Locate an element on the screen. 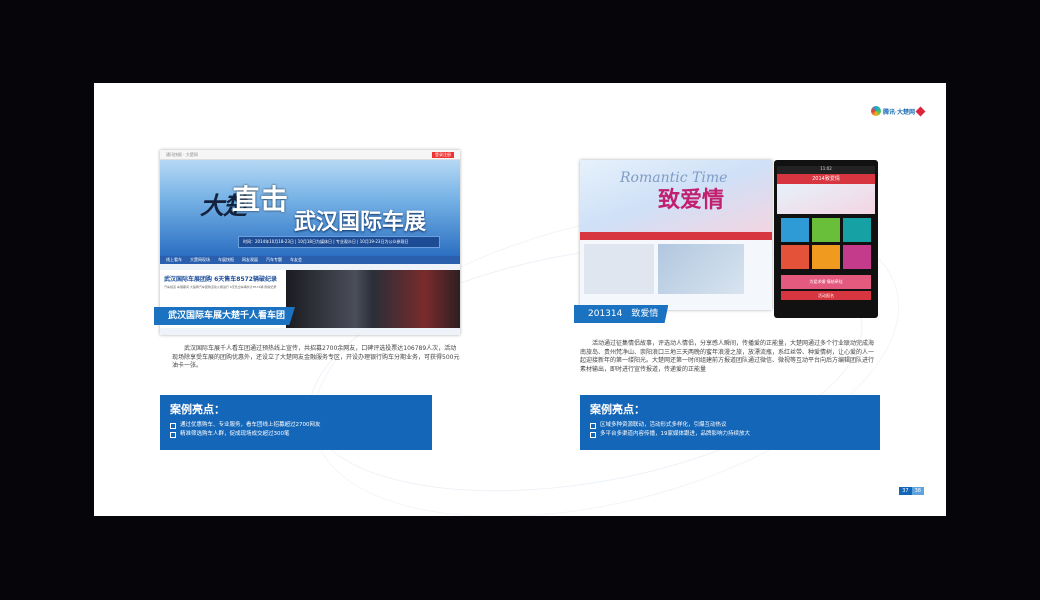  phone-time: 11:02 is located at coordinates (826, 168).